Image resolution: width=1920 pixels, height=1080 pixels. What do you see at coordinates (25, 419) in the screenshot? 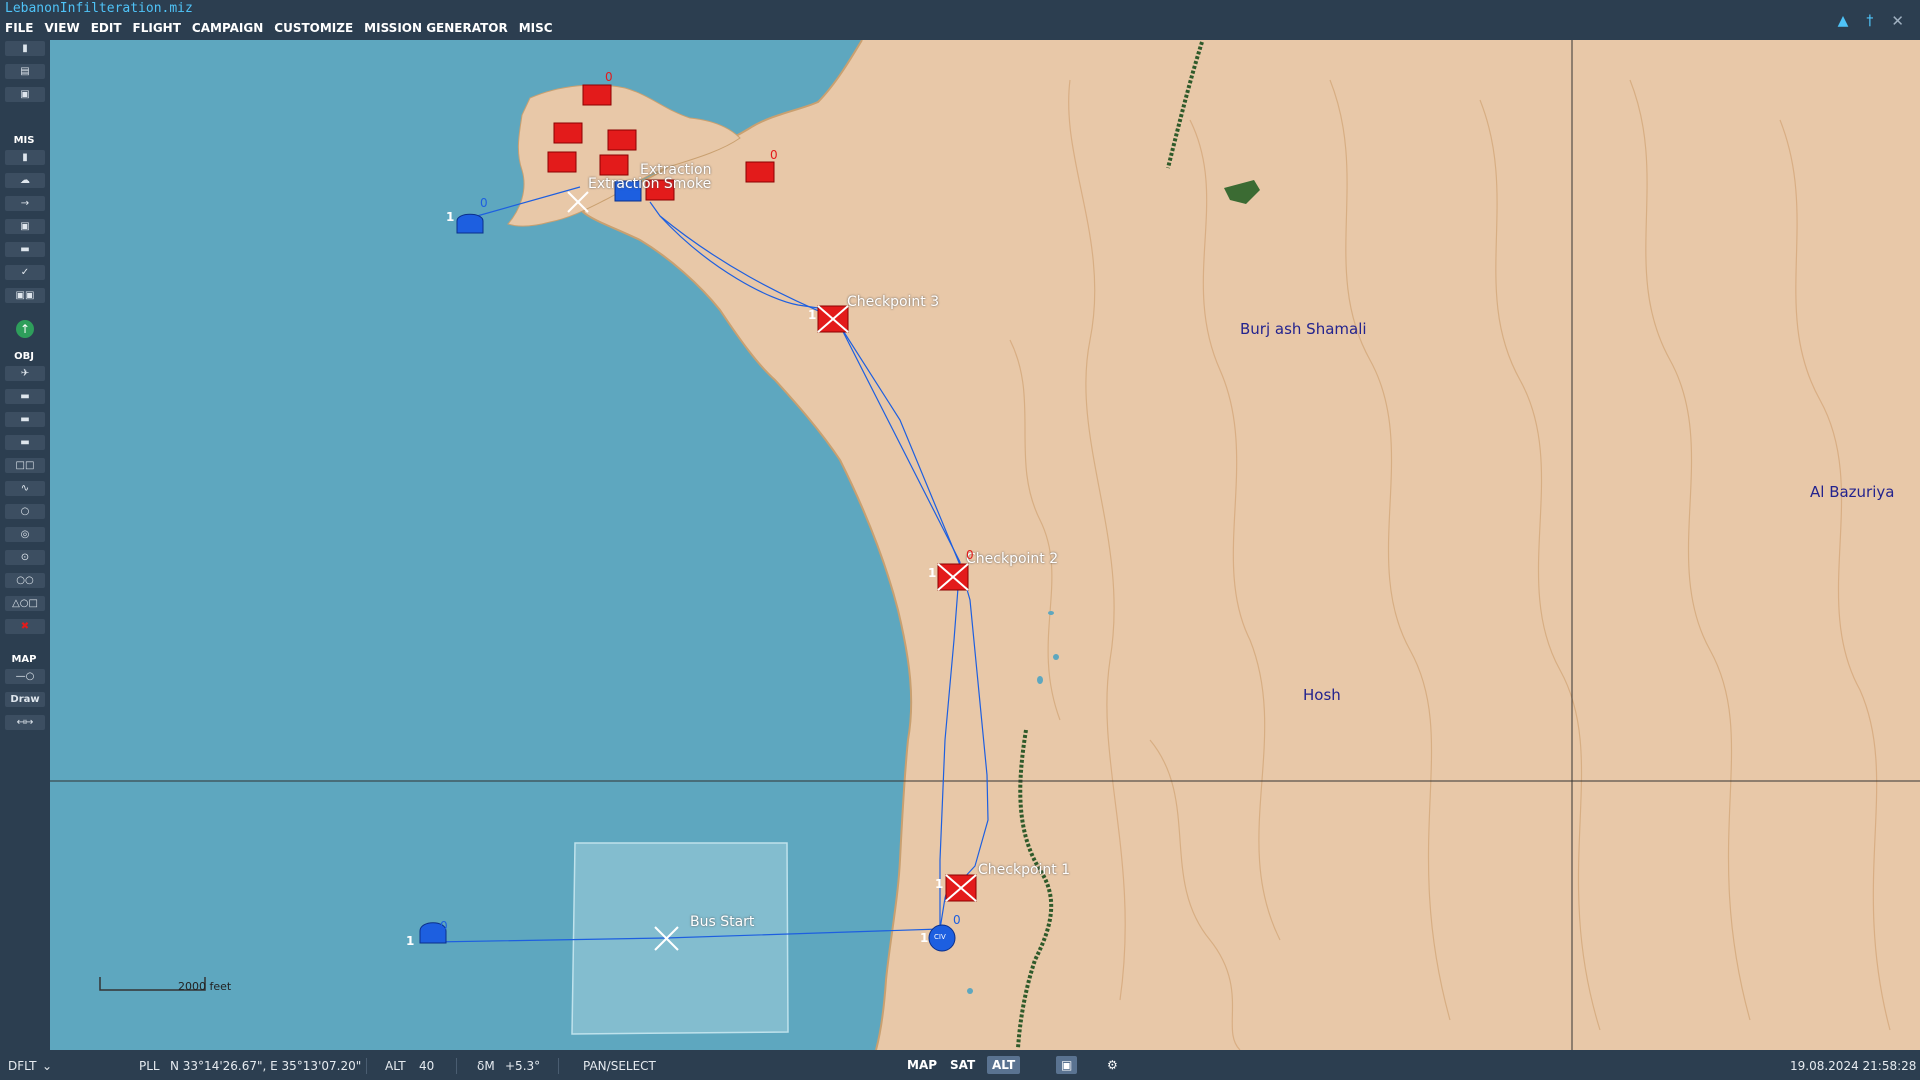
I see `add-ground-unit-button: ▬` at bounding box center [25, 419].